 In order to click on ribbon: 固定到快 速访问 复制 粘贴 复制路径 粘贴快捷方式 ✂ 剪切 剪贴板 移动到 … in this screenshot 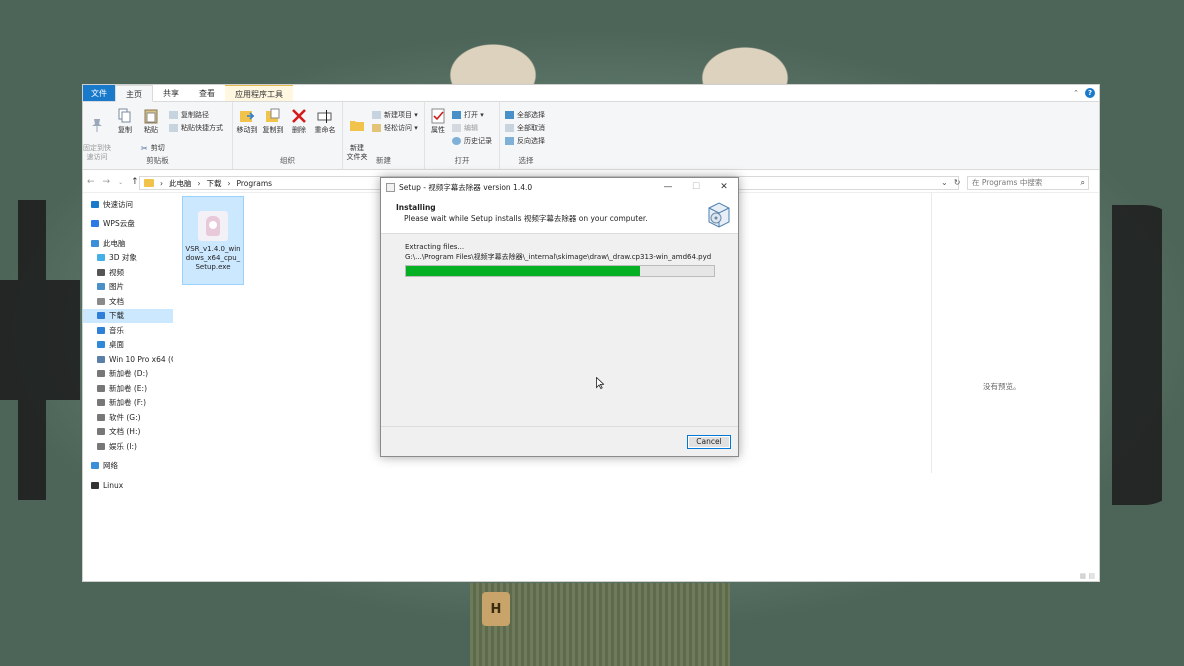, I will do `click(591, 136)`.